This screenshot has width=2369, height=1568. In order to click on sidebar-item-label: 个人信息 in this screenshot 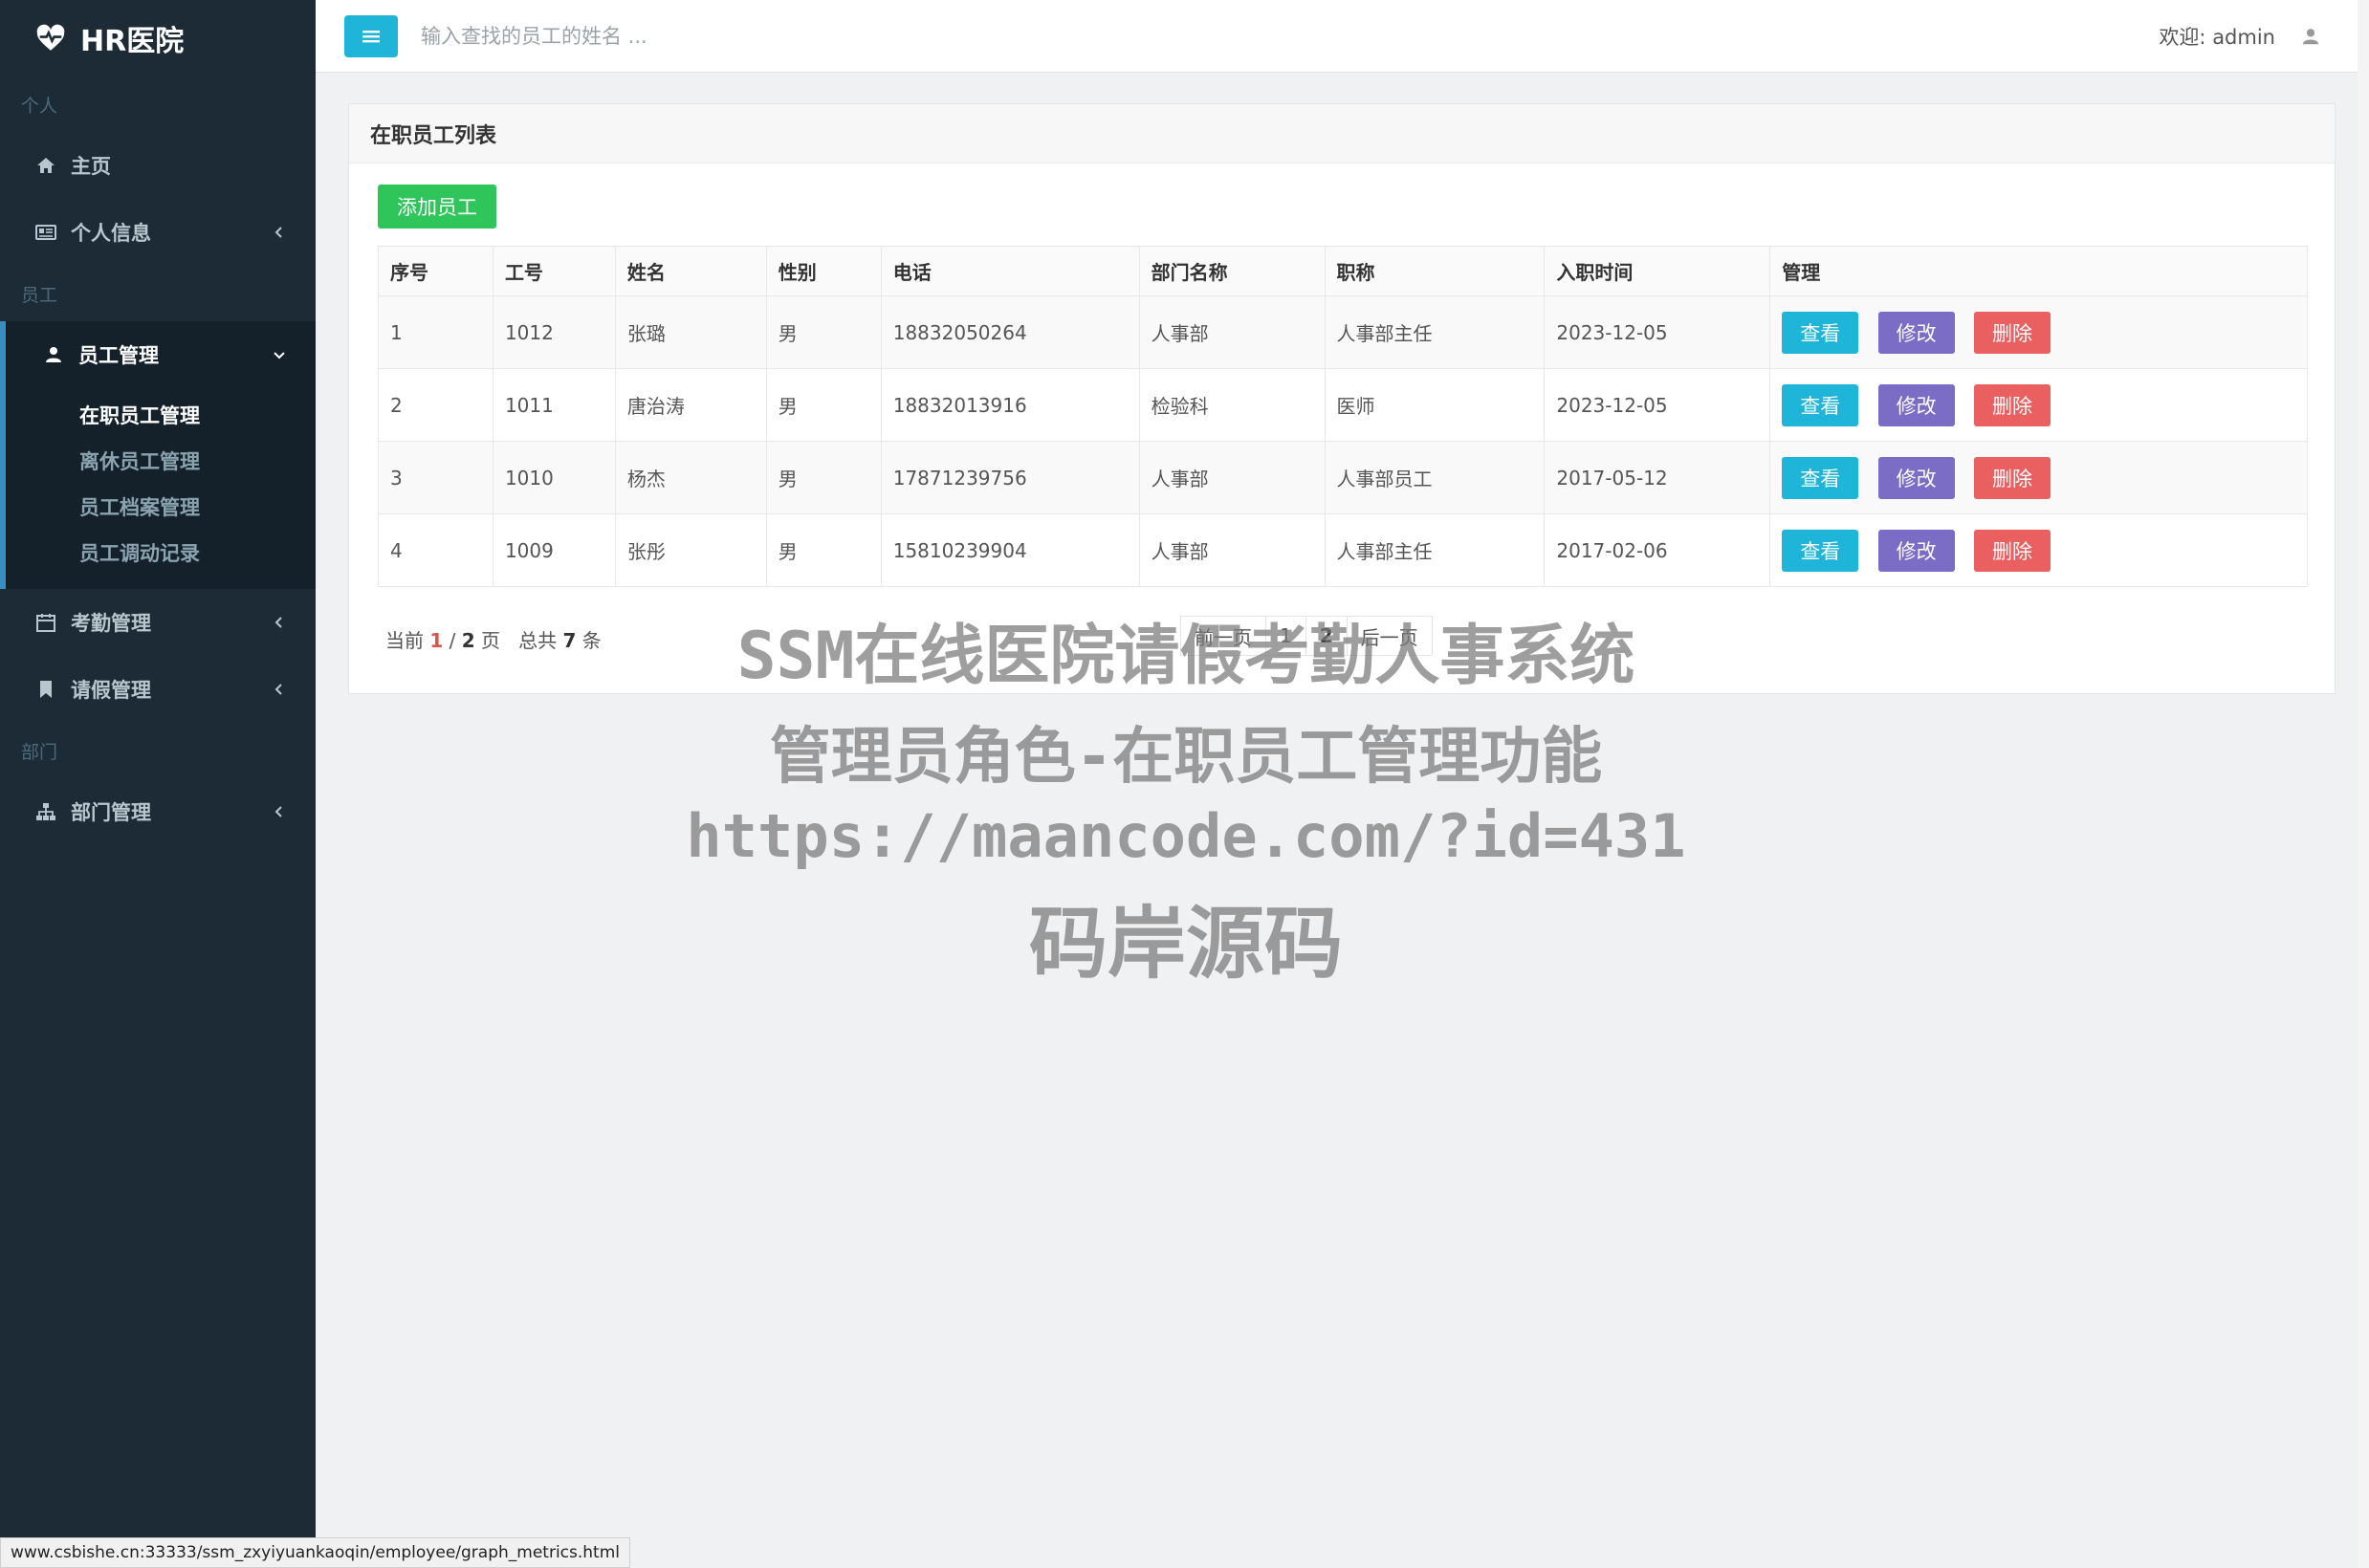, I will do `click(111, 233)`.